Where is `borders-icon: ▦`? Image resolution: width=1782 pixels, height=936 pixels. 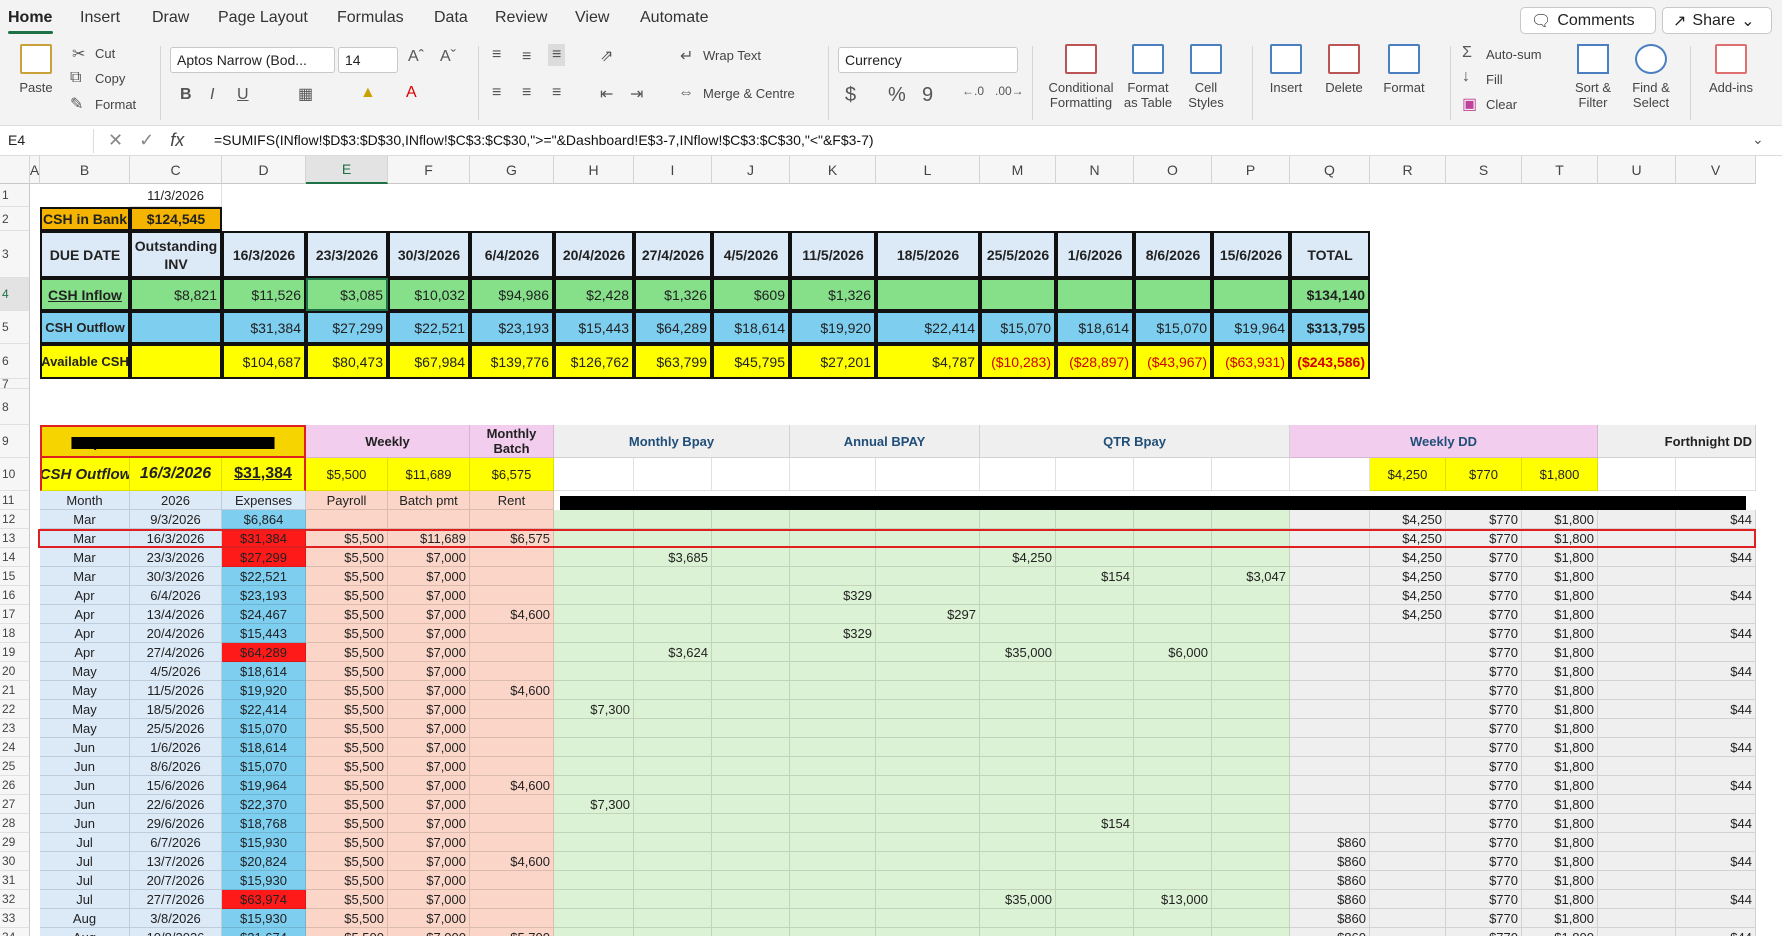 borders-icon: ▦ is located at coordinates (305, 94).